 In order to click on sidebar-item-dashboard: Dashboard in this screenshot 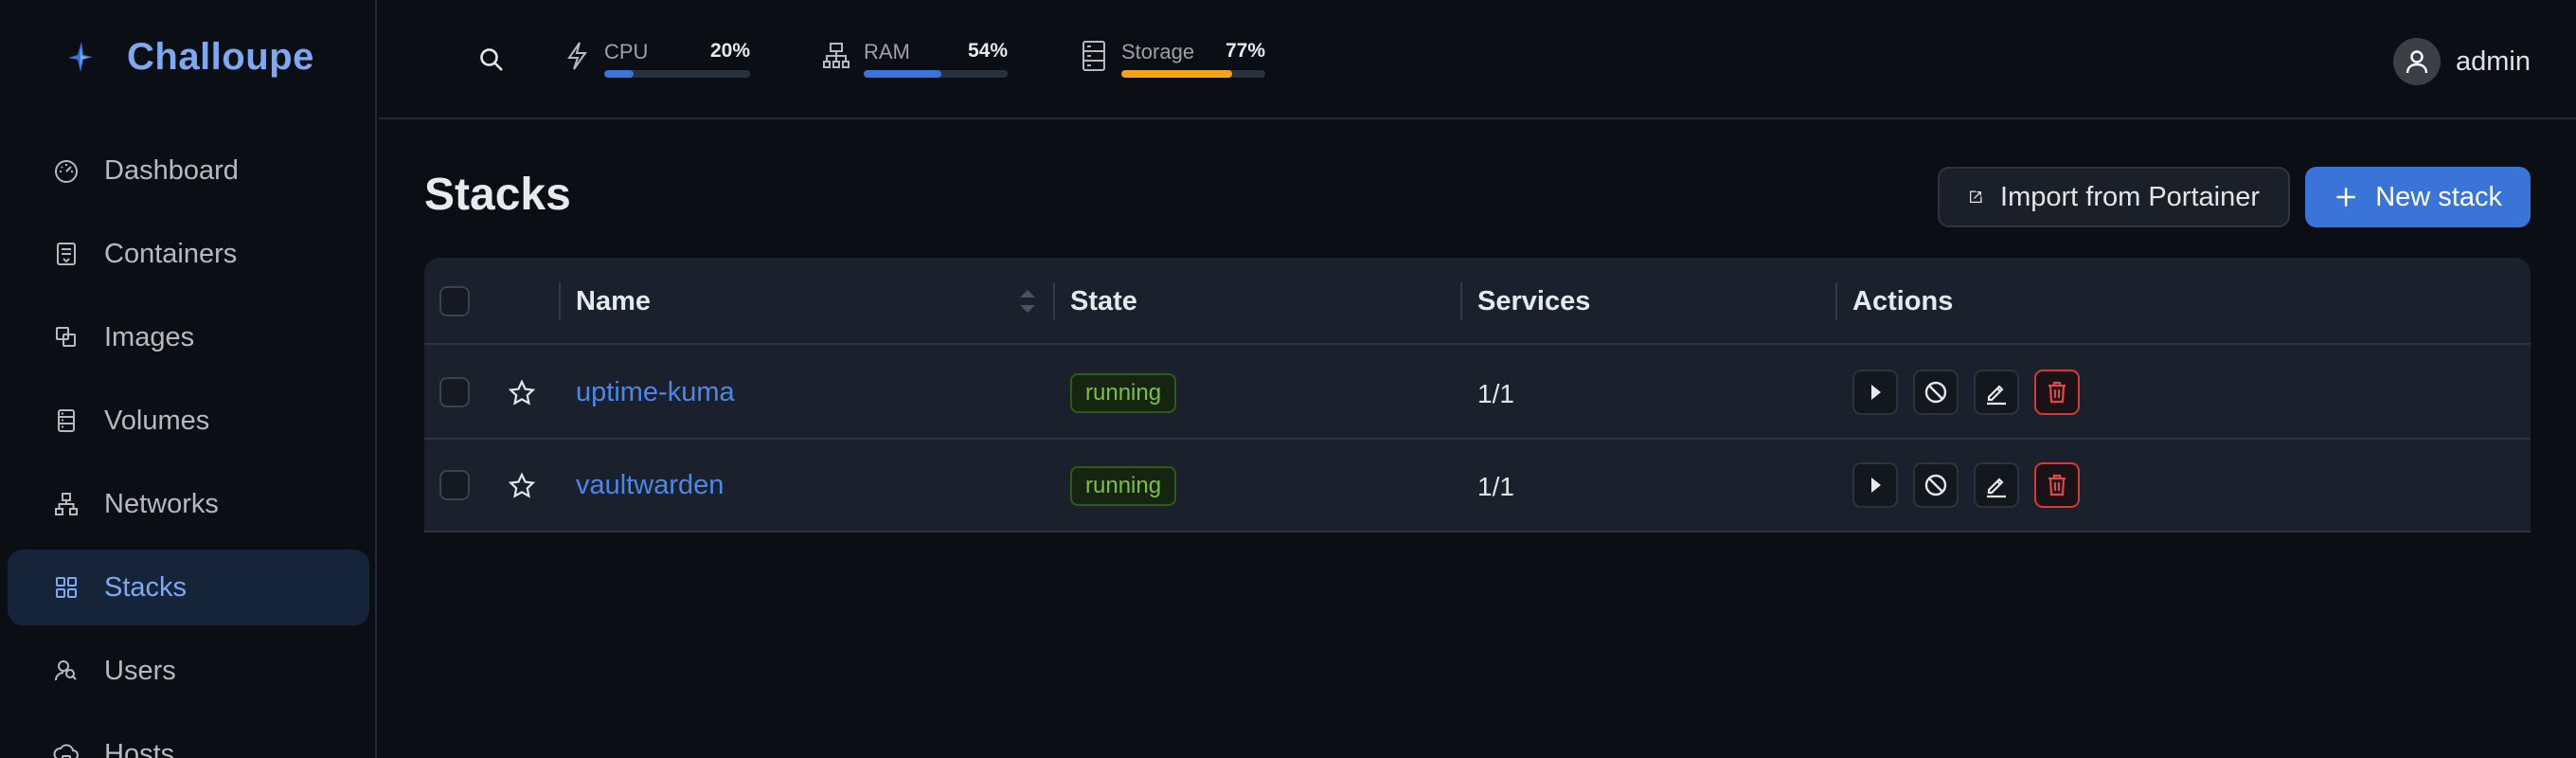, I will do `click(188, 170)`.